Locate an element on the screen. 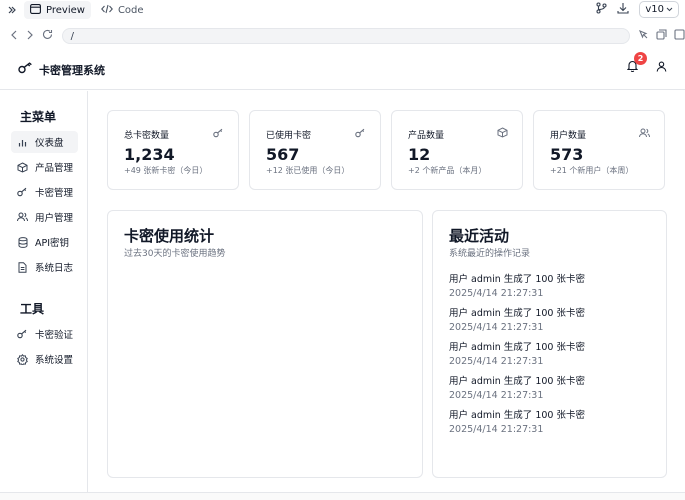 The width and height of the screenshot is (685, 500). usage-description: 过去30天的卡密使用趋势 is located at coordinates (175, 254).